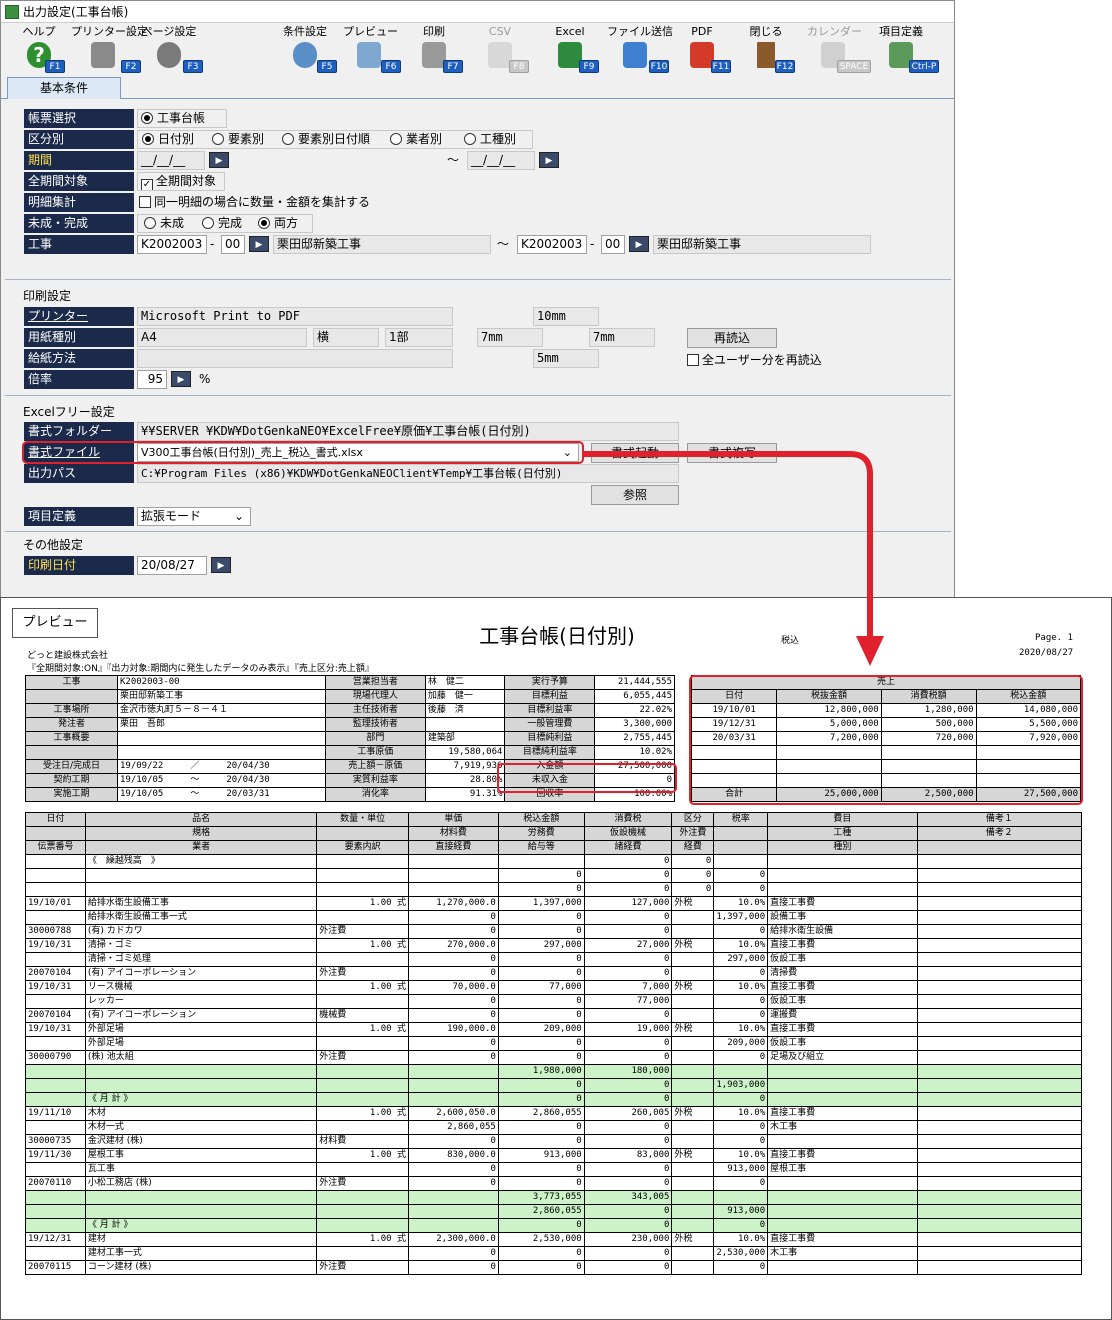 This screenshot has height=1320, width=1112. Describe the element at coordinates (182, 118) in the screenshot. I see `report-select-option: 工事台帳` at that location.